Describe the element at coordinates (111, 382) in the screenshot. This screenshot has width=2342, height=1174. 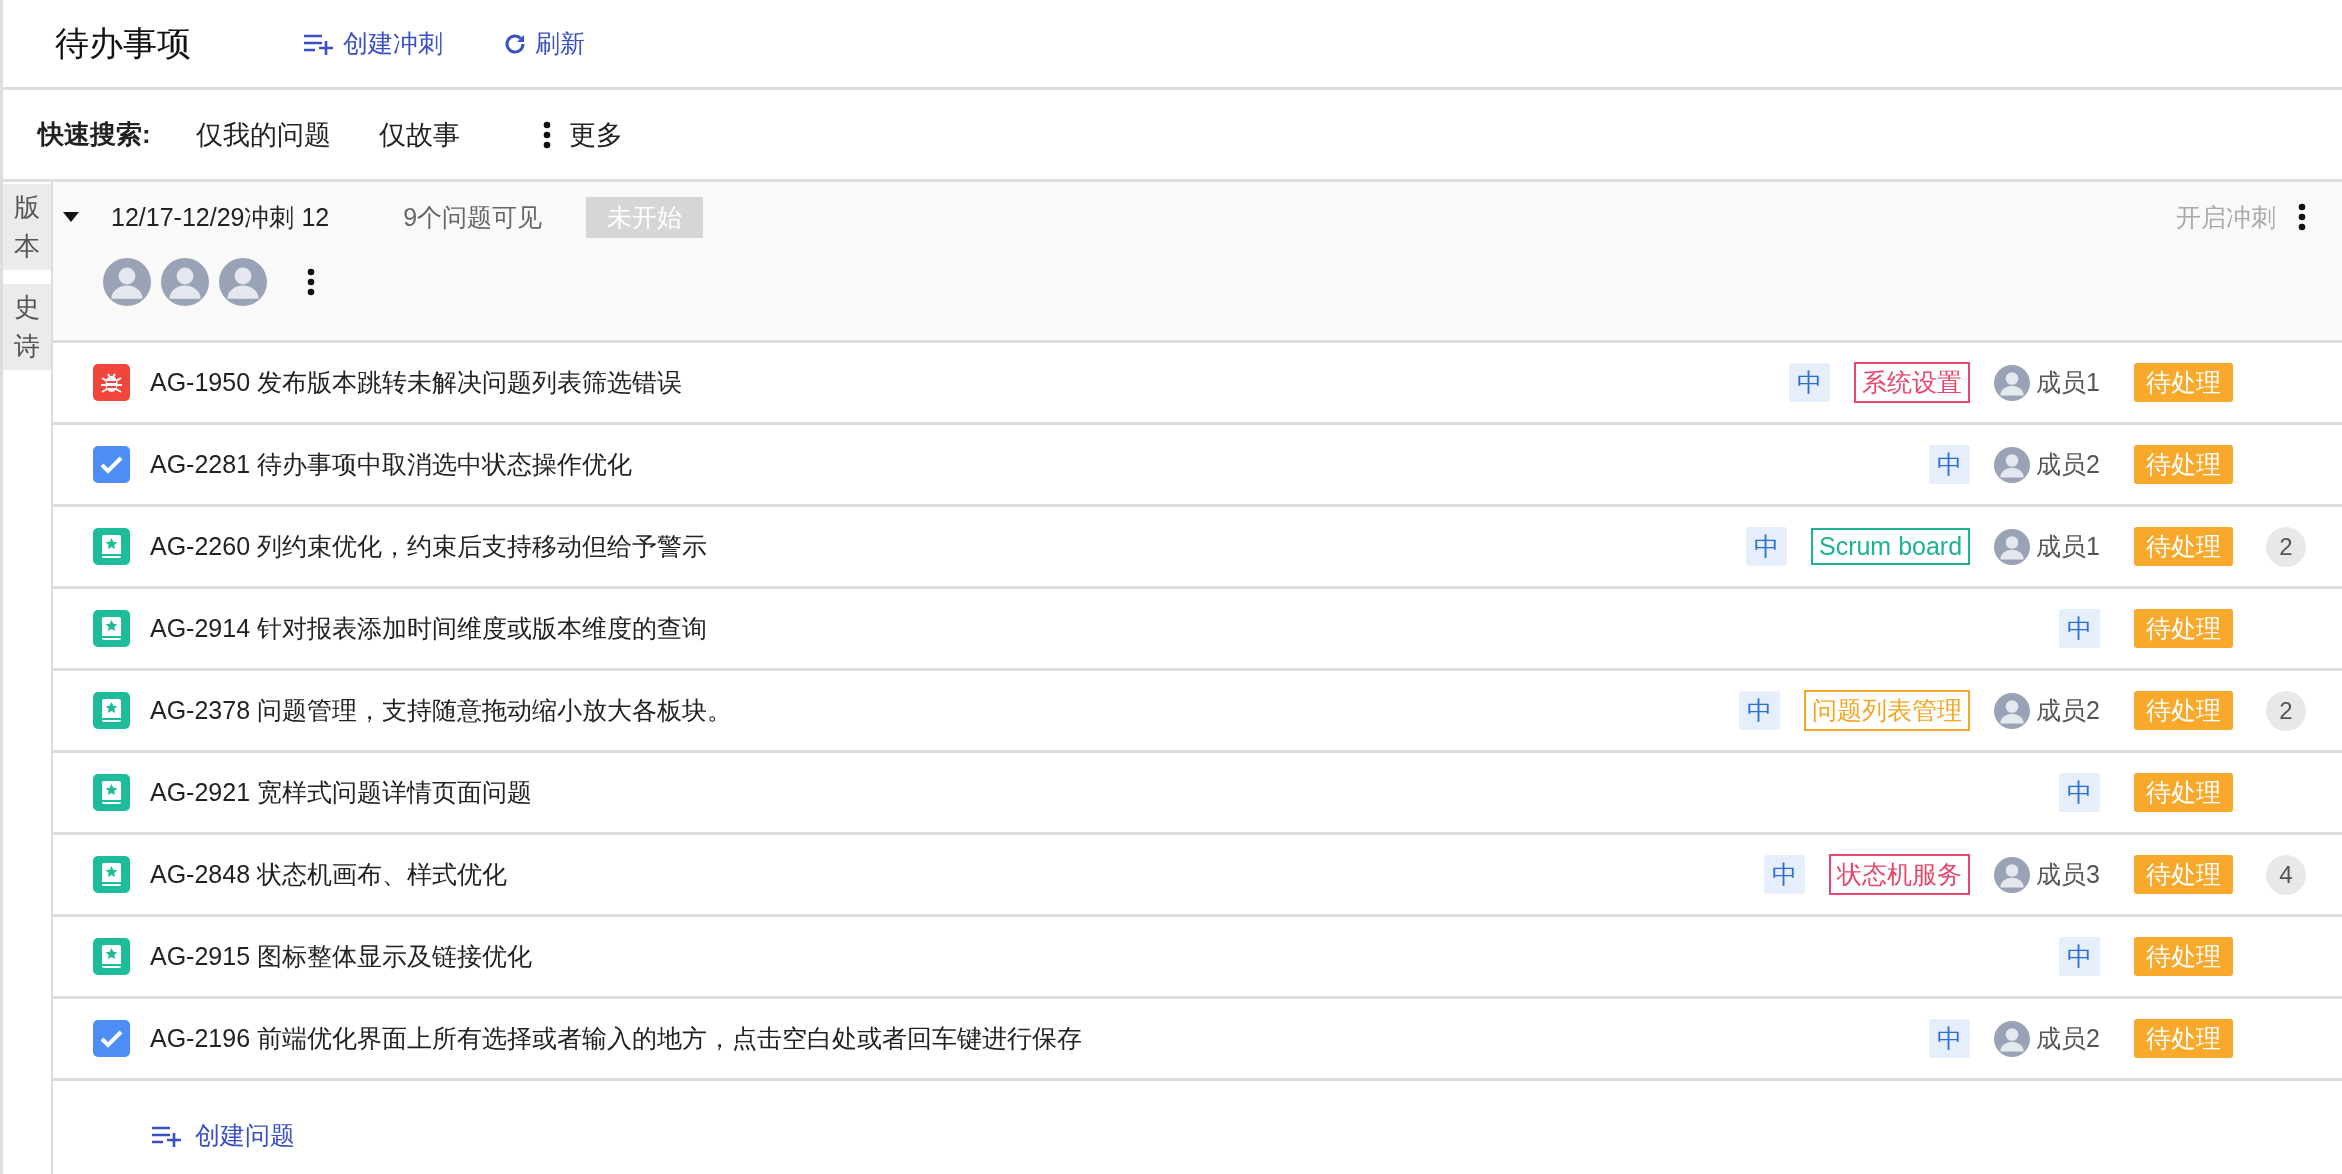
I see `bug-icon` at that location.